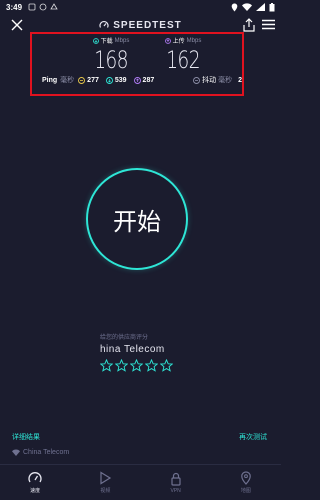 This screenshot has height=500, width=320. I want to click on ping-upload: 287, so click(144, 80).